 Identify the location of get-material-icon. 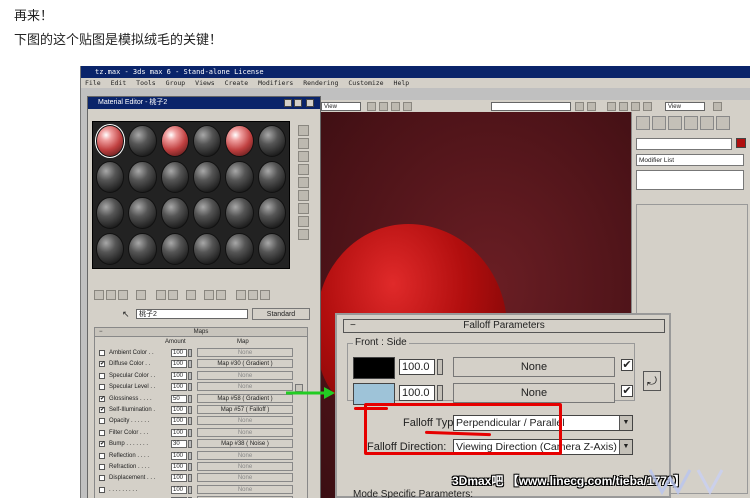
(99, 295).